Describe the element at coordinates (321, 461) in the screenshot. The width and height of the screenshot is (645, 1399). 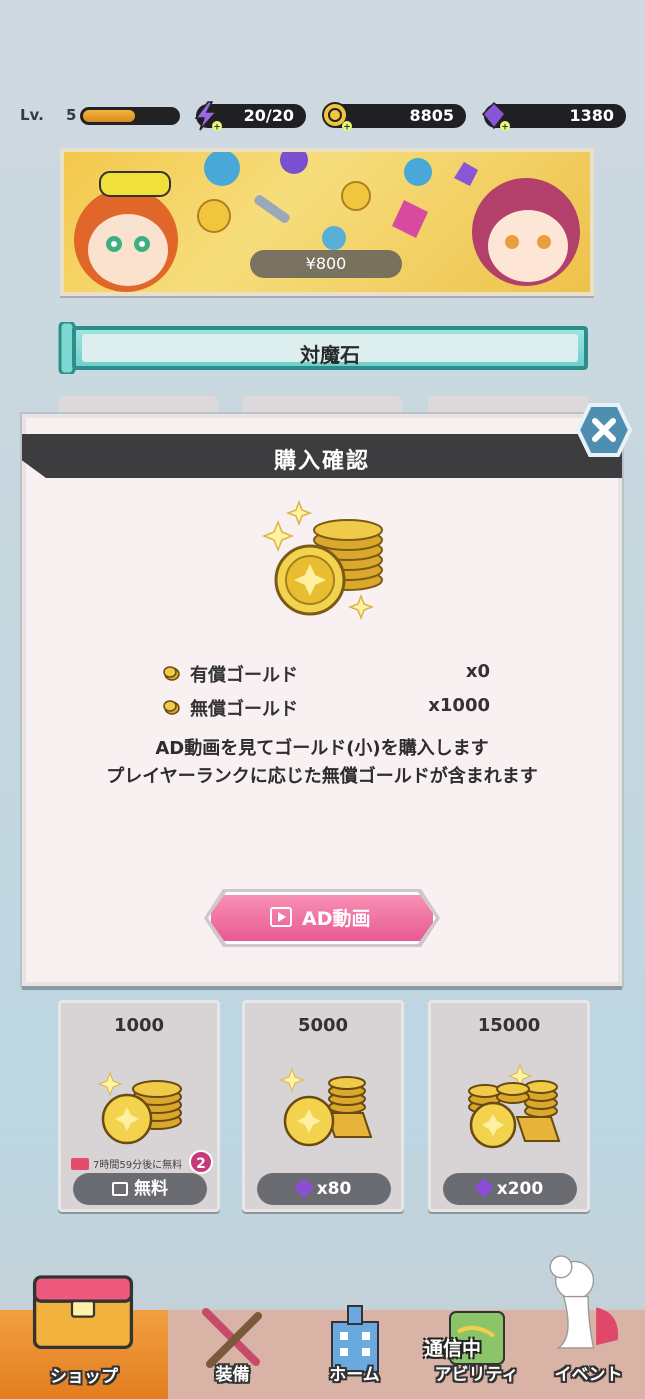
I see `dialog-title: 購入確認` at that location.